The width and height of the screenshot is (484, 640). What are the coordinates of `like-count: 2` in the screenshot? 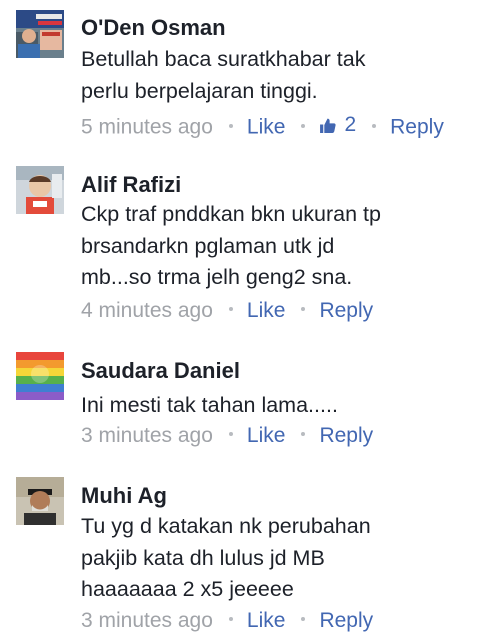 It's located at (337, 125).